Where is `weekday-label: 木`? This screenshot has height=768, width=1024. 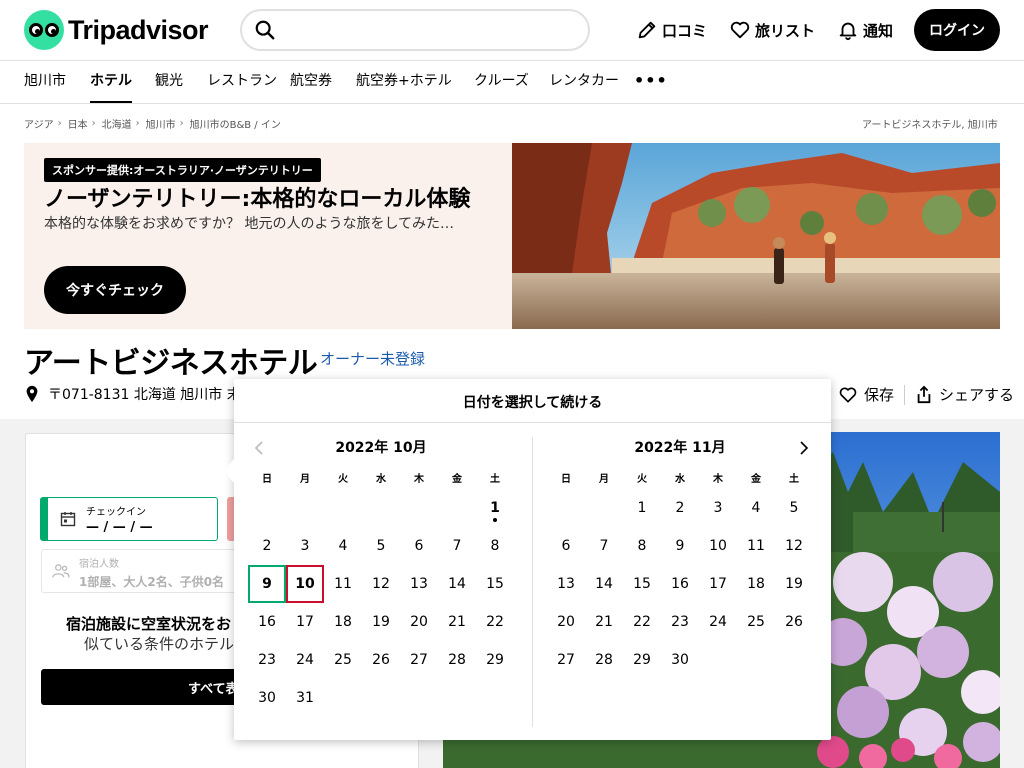 weekday-label: 木 is located at coordinates (718, 479).